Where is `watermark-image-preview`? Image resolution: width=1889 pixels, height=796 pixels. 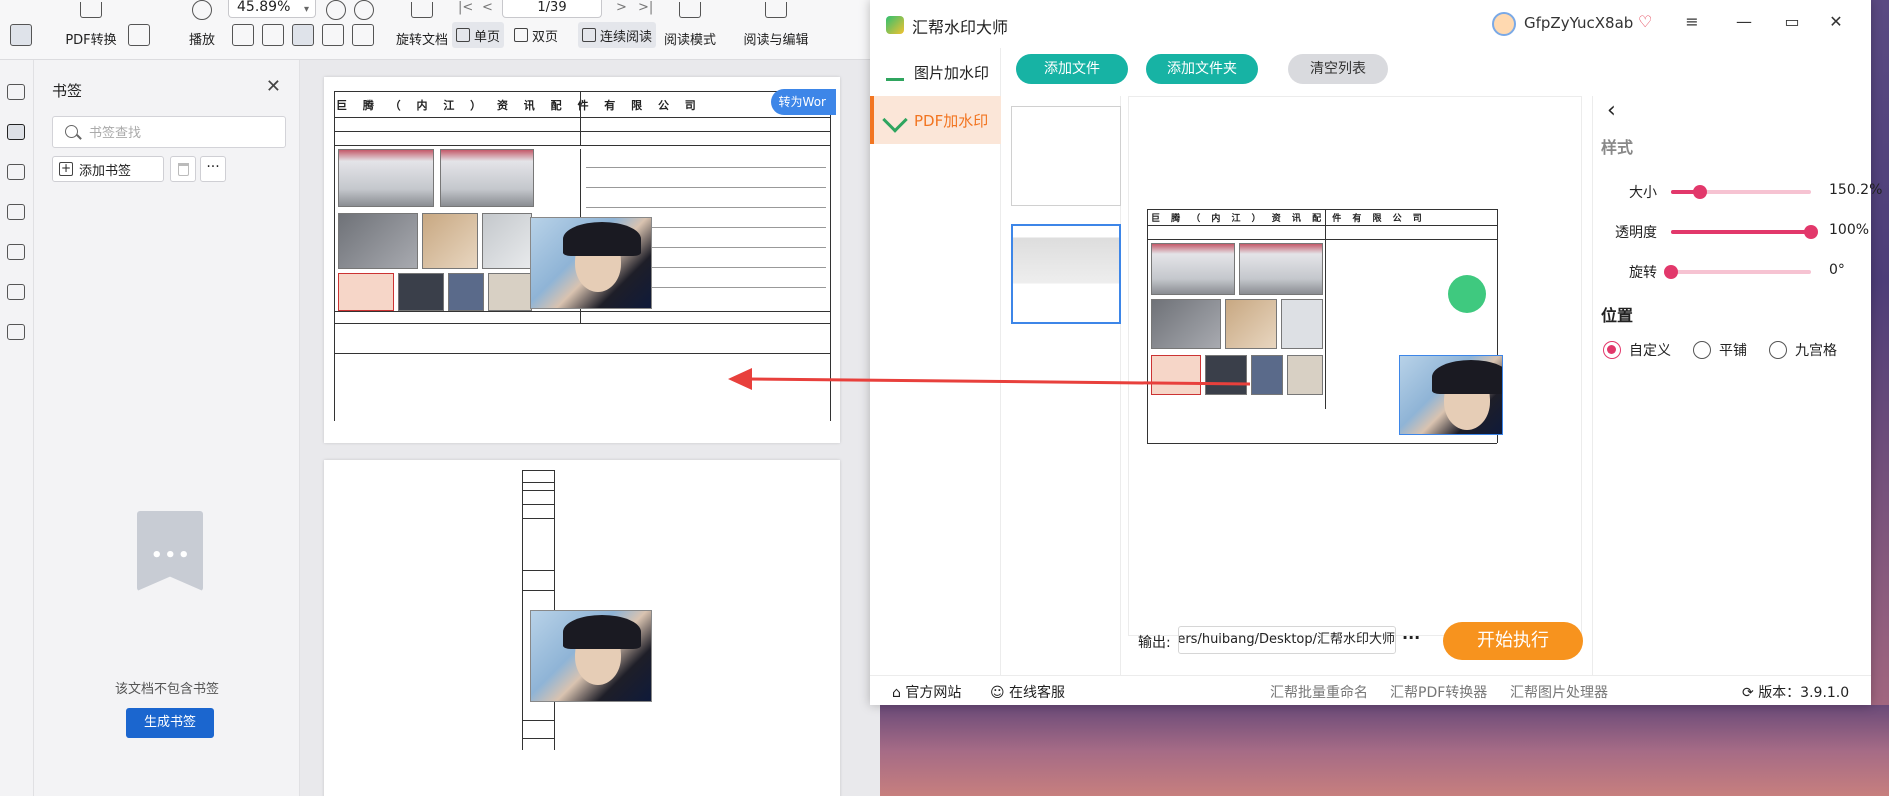 watermark-image-preview is located at coordinates (1451, 395).